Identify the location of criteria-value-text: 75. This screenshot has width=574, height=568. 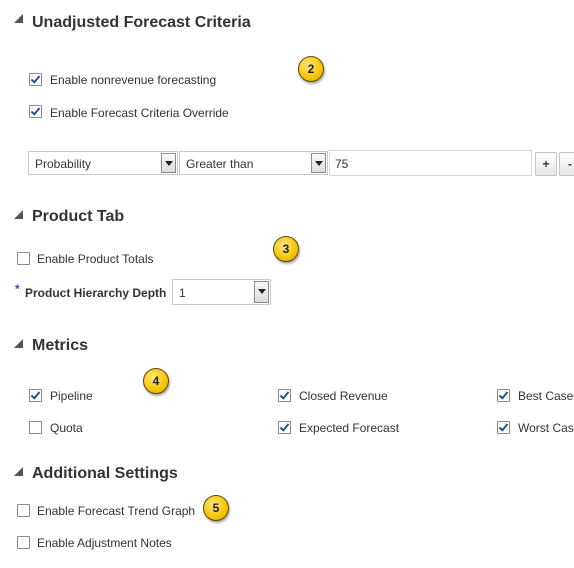
(342, 164).